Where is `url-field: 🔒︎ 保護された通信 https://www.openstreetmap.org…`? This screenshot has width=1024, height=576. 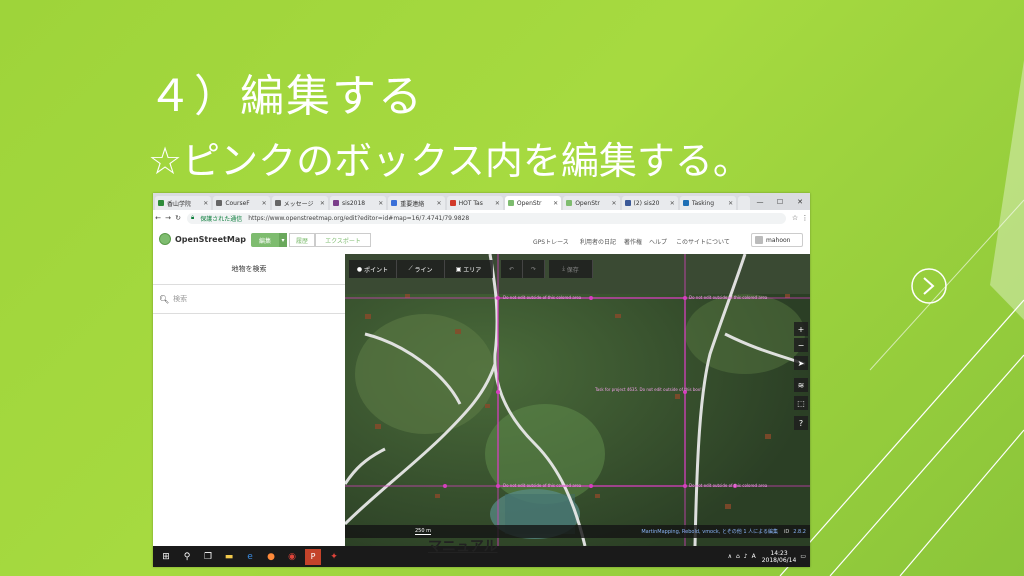 url-field: 🔒︎ 保護された通信 https://www.openstreetmap.org… is located at coordinates (486, 218).